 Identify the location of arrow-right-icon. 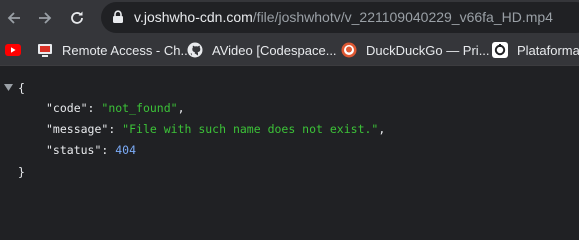
(45, 18).